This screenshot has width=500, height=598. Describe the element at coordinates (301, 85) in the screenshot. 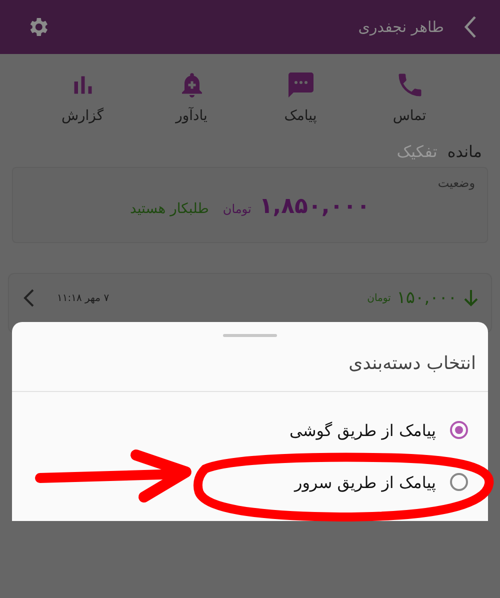

I see `message-icon` at that location.